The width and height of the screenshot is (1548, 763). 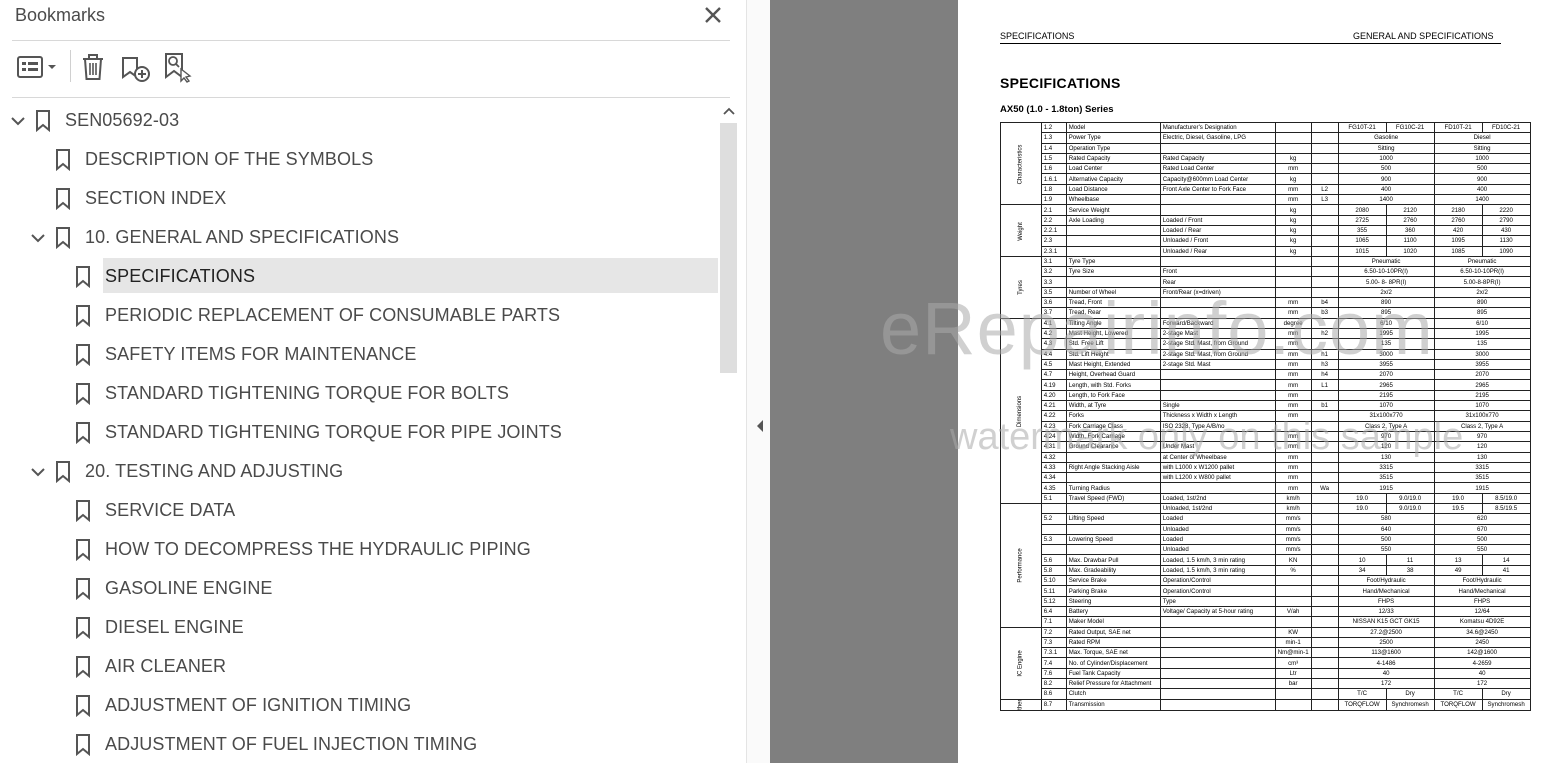 I want to click on spec-cell: Std. Lift Height, so click(x=1113, y=354).